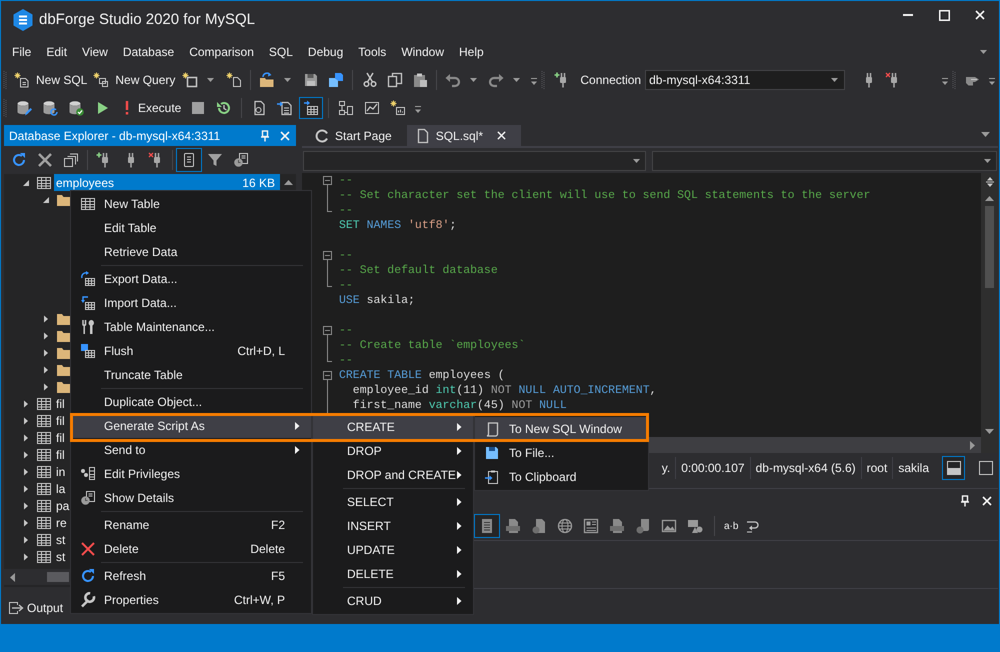  I want to click on status-text: y., so click(666, 468).